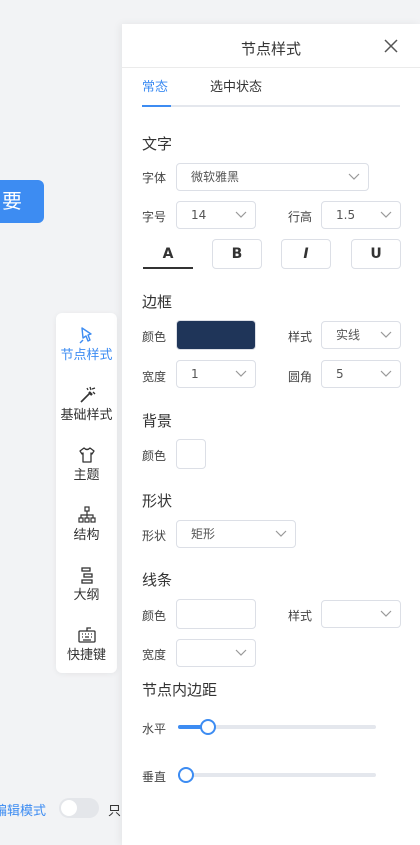  I want to click on font-size-label: 字号, so click(154, 217).